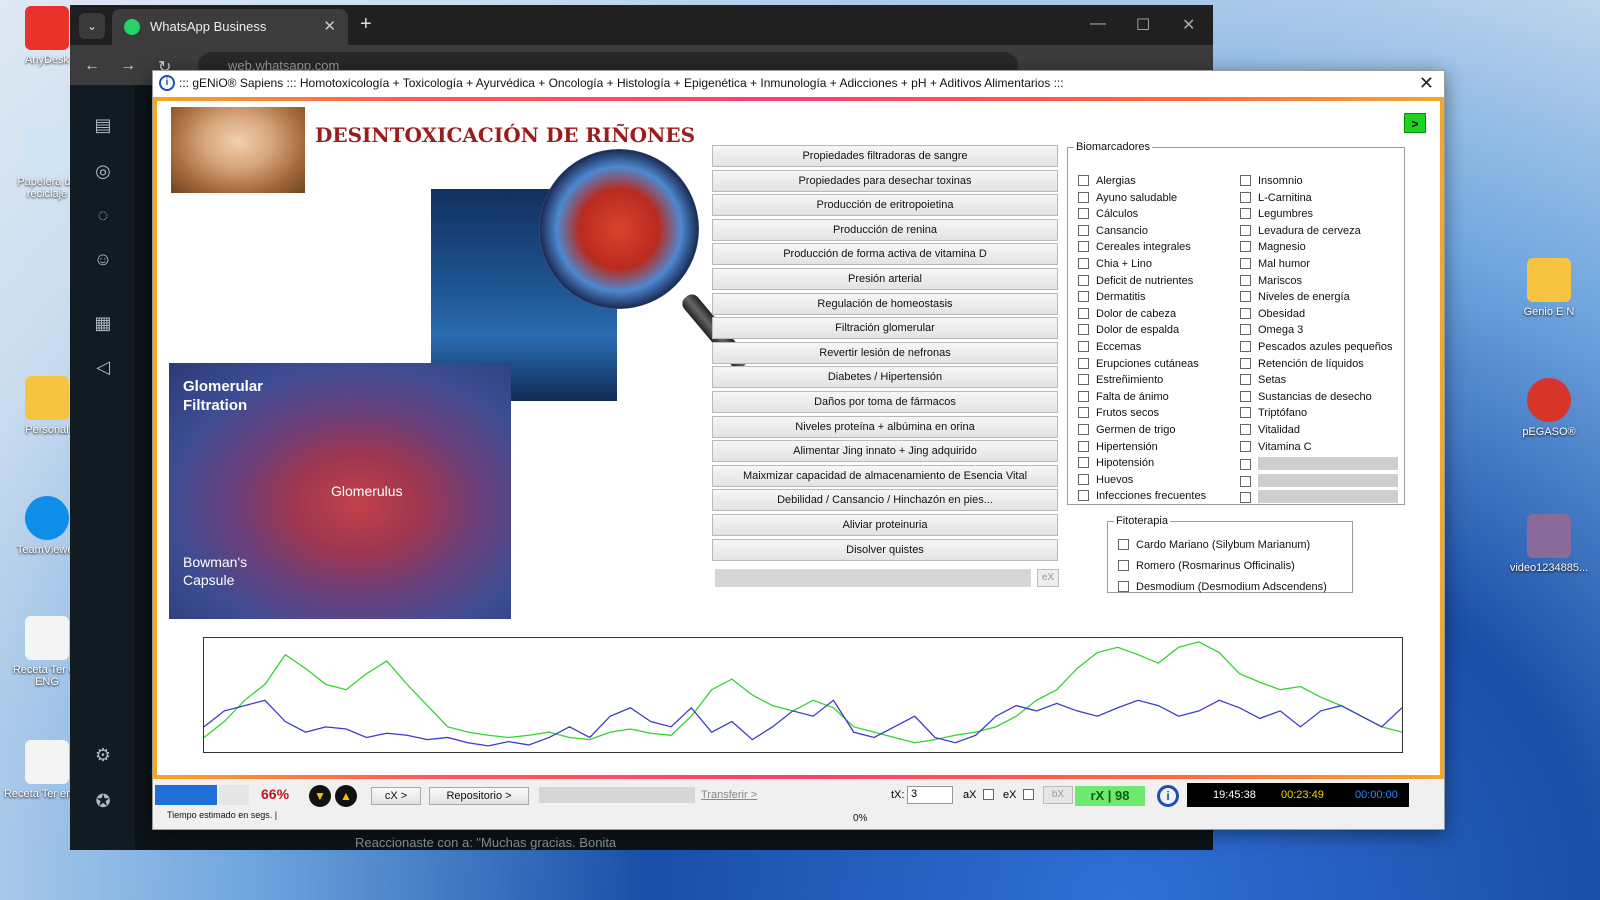 This screenshot has width=1600, height=900. I want to click on checkbox-item: Setas, so click(1263, 381).